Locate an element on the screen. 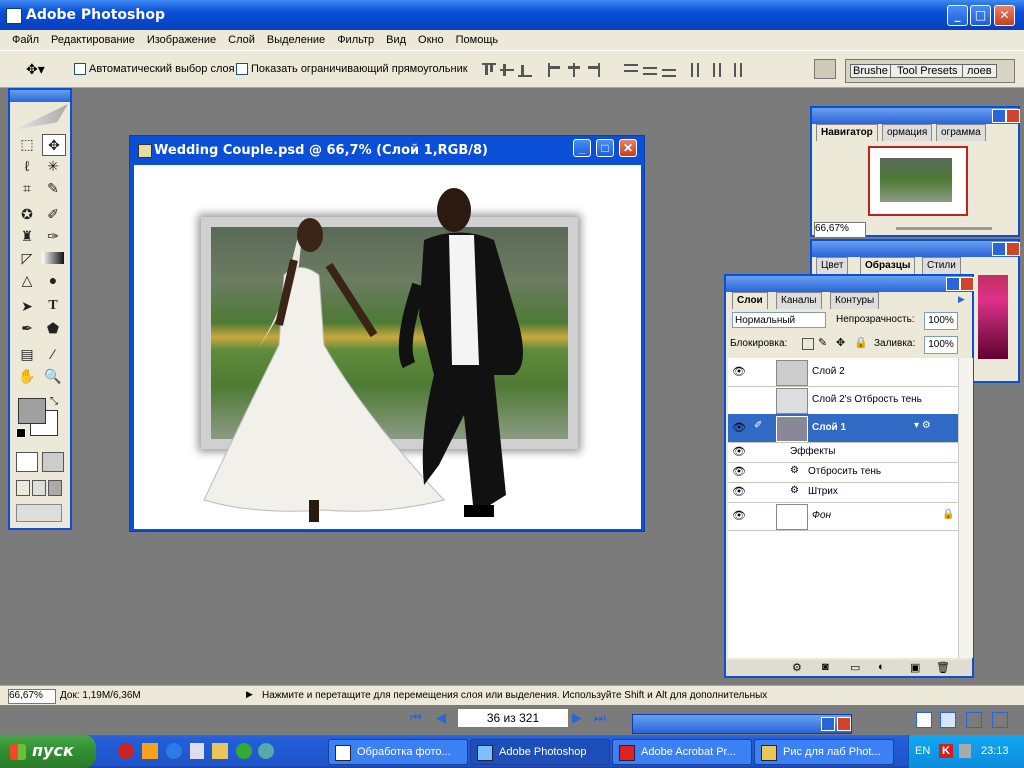 The image size is (1024, 768). tab-color: Цвет is located at coordinates (832, 265).